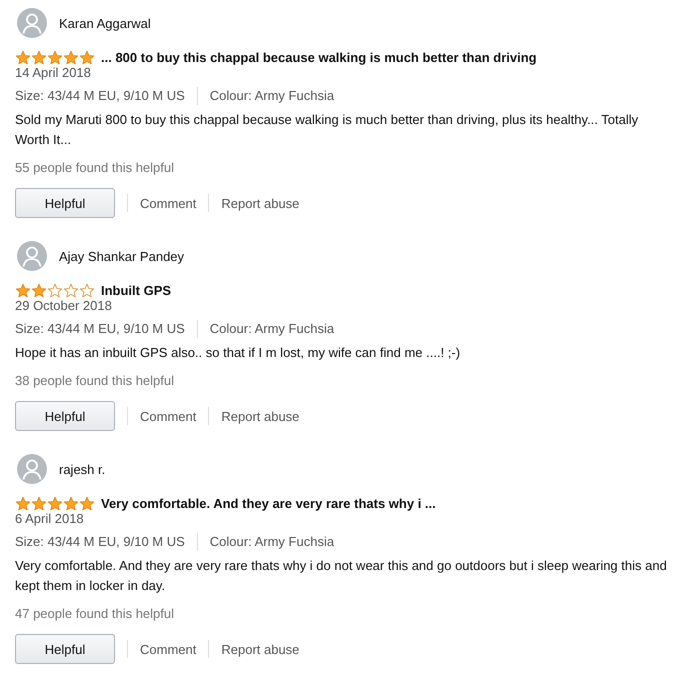 The image size is (695, 673). I want to click on reviewer-name: Karan Aggarwal, so click(105, 23).